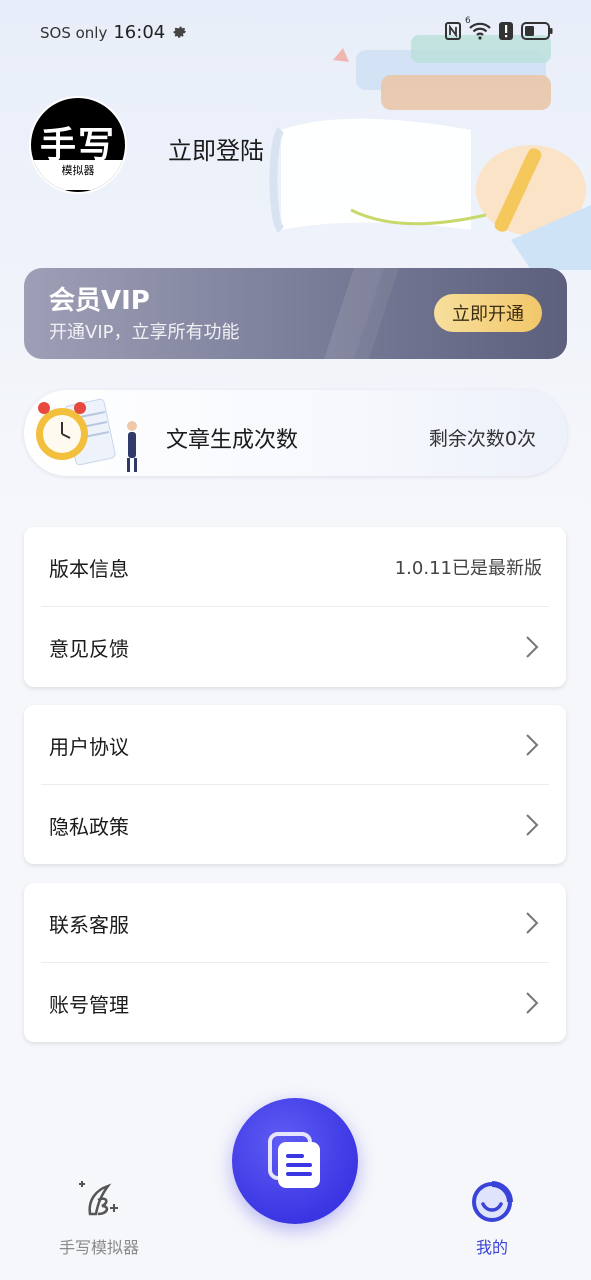 This screenshot has width=591, height=1280. I want to click on wifi-badge: 6, so click(468, 21).